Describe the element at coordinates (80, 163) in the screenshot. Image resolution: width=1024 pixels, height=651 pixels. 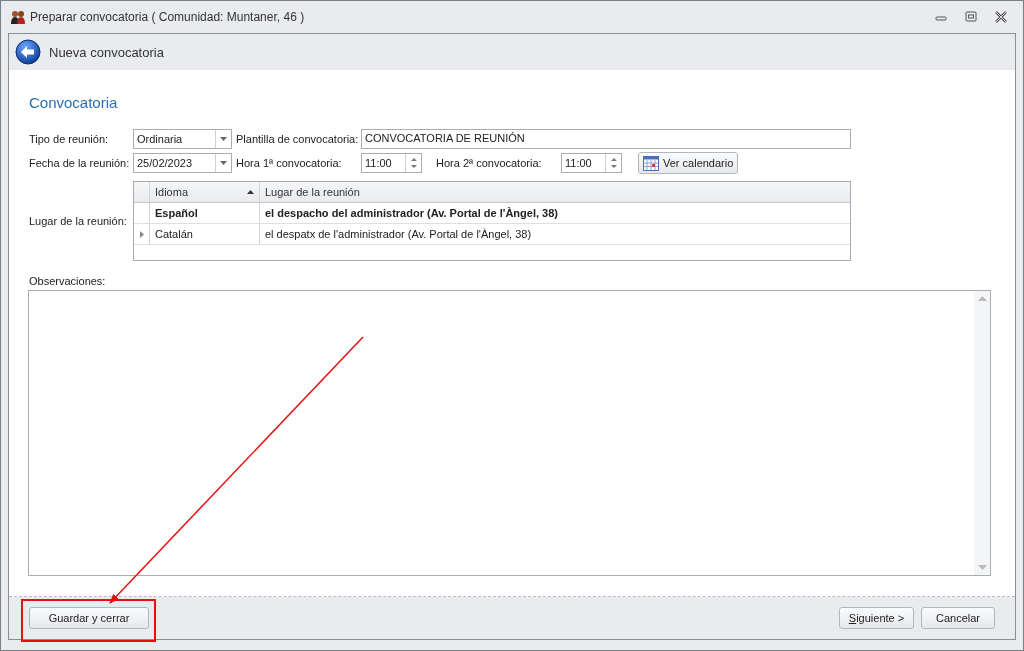
I see `field-label: Fecha de la reunión:` at that location.